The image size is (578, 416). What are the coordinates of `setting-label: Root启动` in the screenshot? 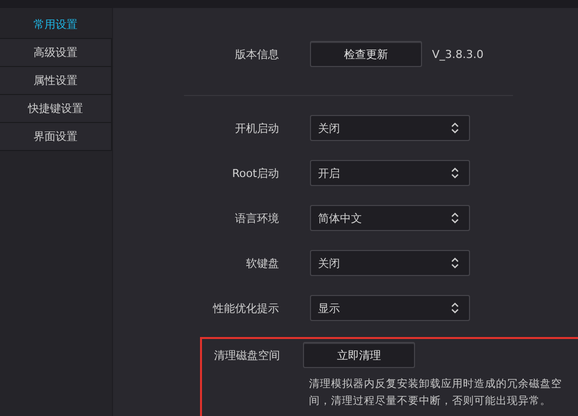 It's located at (255, 173).